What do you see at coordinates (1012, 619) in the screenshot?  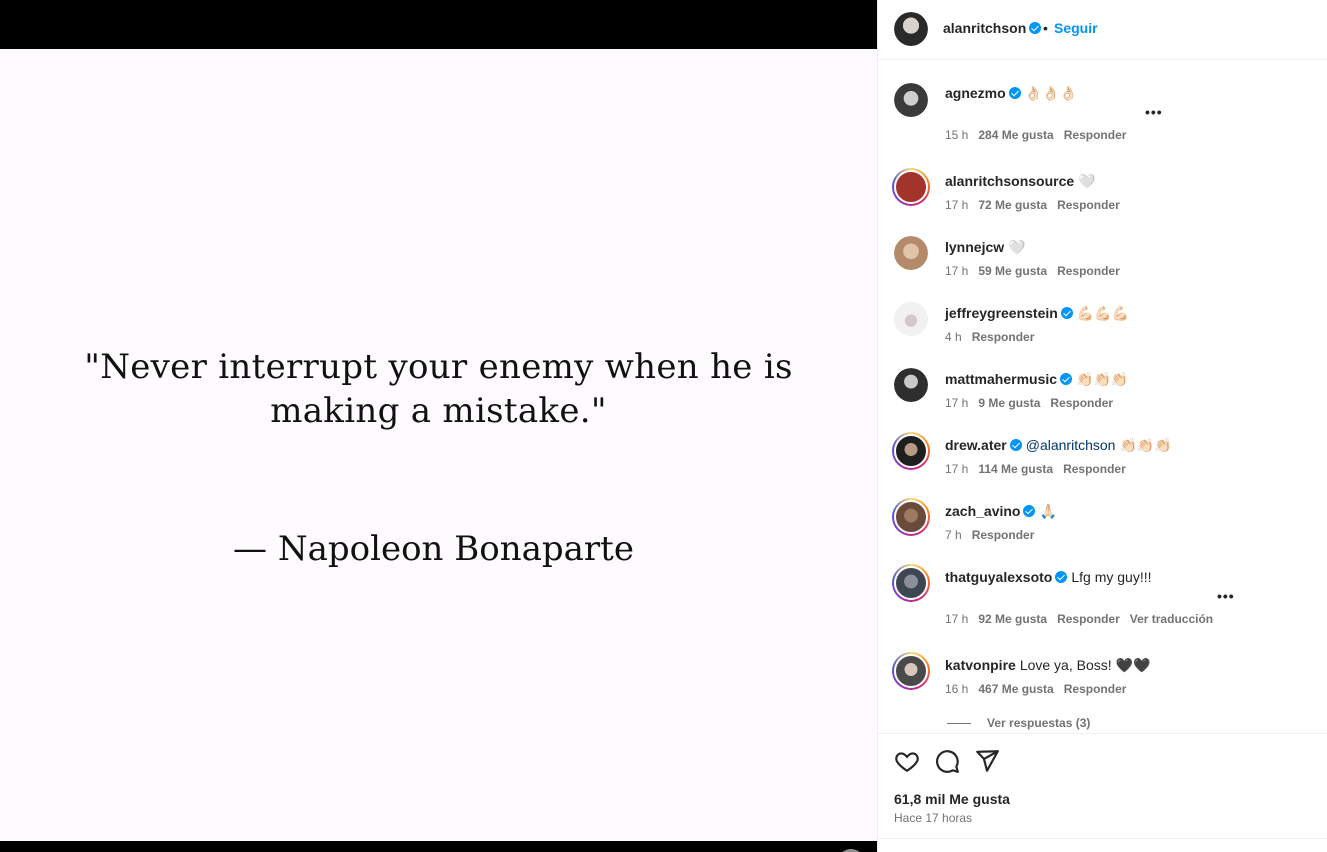 I see `comment-likes: 92 Me gusta` at bounding box center [1012, 619].